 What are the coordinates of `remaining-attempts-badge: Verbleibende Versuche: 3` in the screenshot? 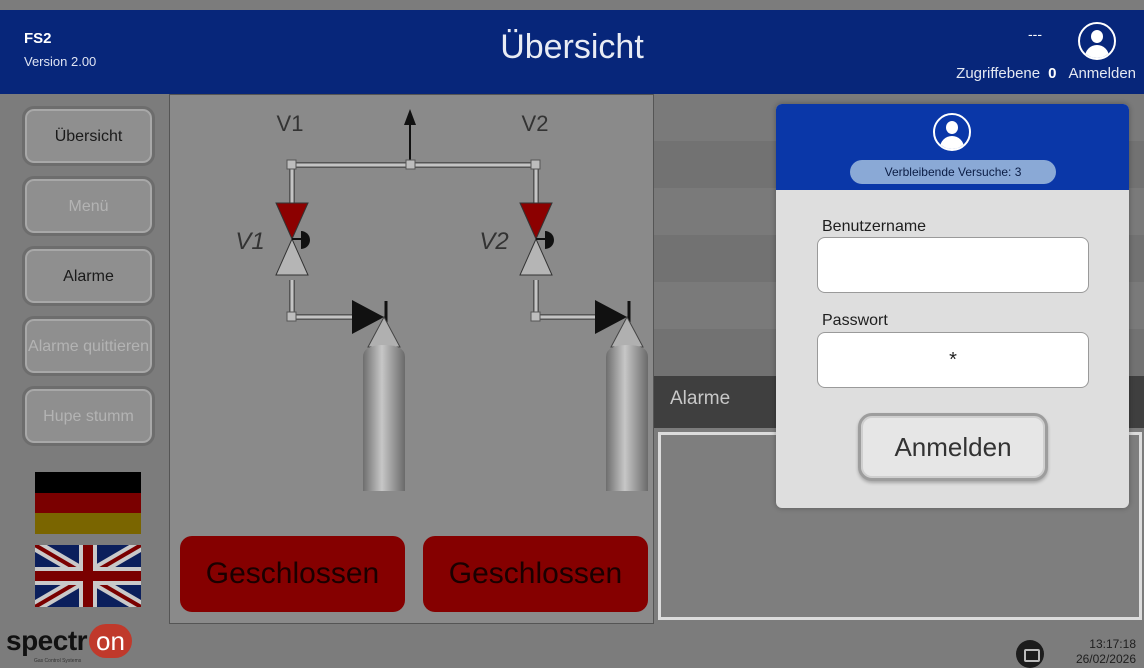 It's located at (953, 172).